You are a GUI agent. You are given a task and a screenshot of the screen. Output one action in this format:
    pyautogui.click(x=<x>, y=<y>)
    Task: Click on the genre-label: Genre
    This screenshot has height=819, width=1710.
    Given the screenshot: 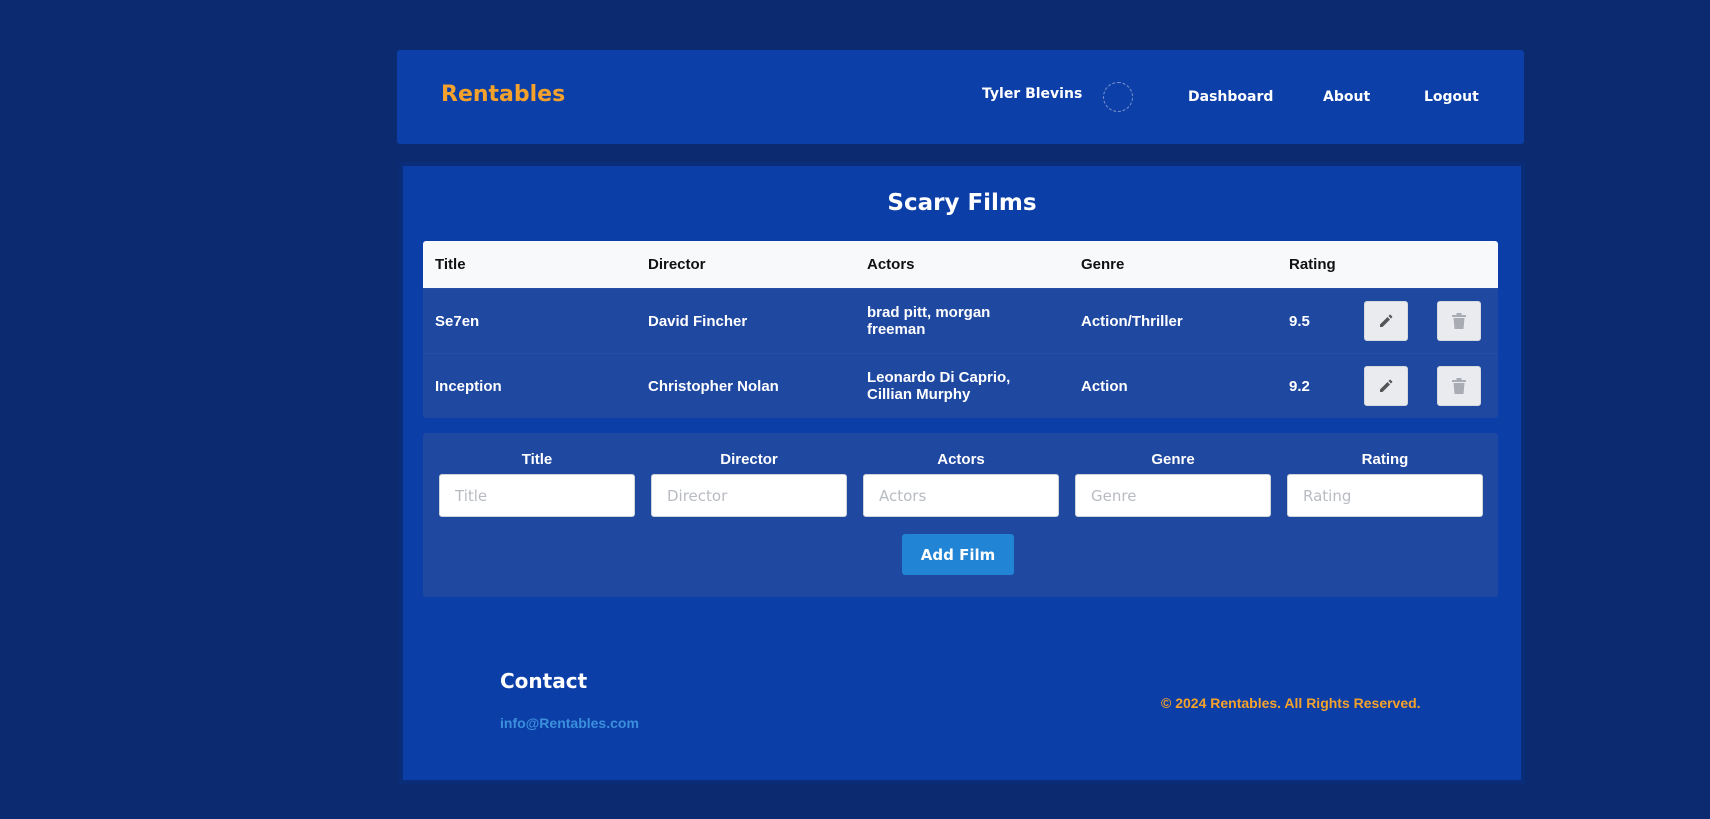 What is the action you would take?
    pyautogui.click(x=1173, y=459)
    